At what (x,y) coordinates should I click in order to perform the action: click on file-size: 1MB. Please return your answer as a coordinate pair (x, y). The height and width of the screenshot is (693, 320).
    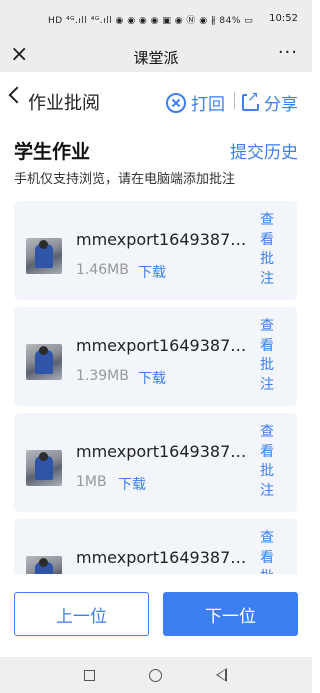
    Looking at the image, I should click on (91, 482).